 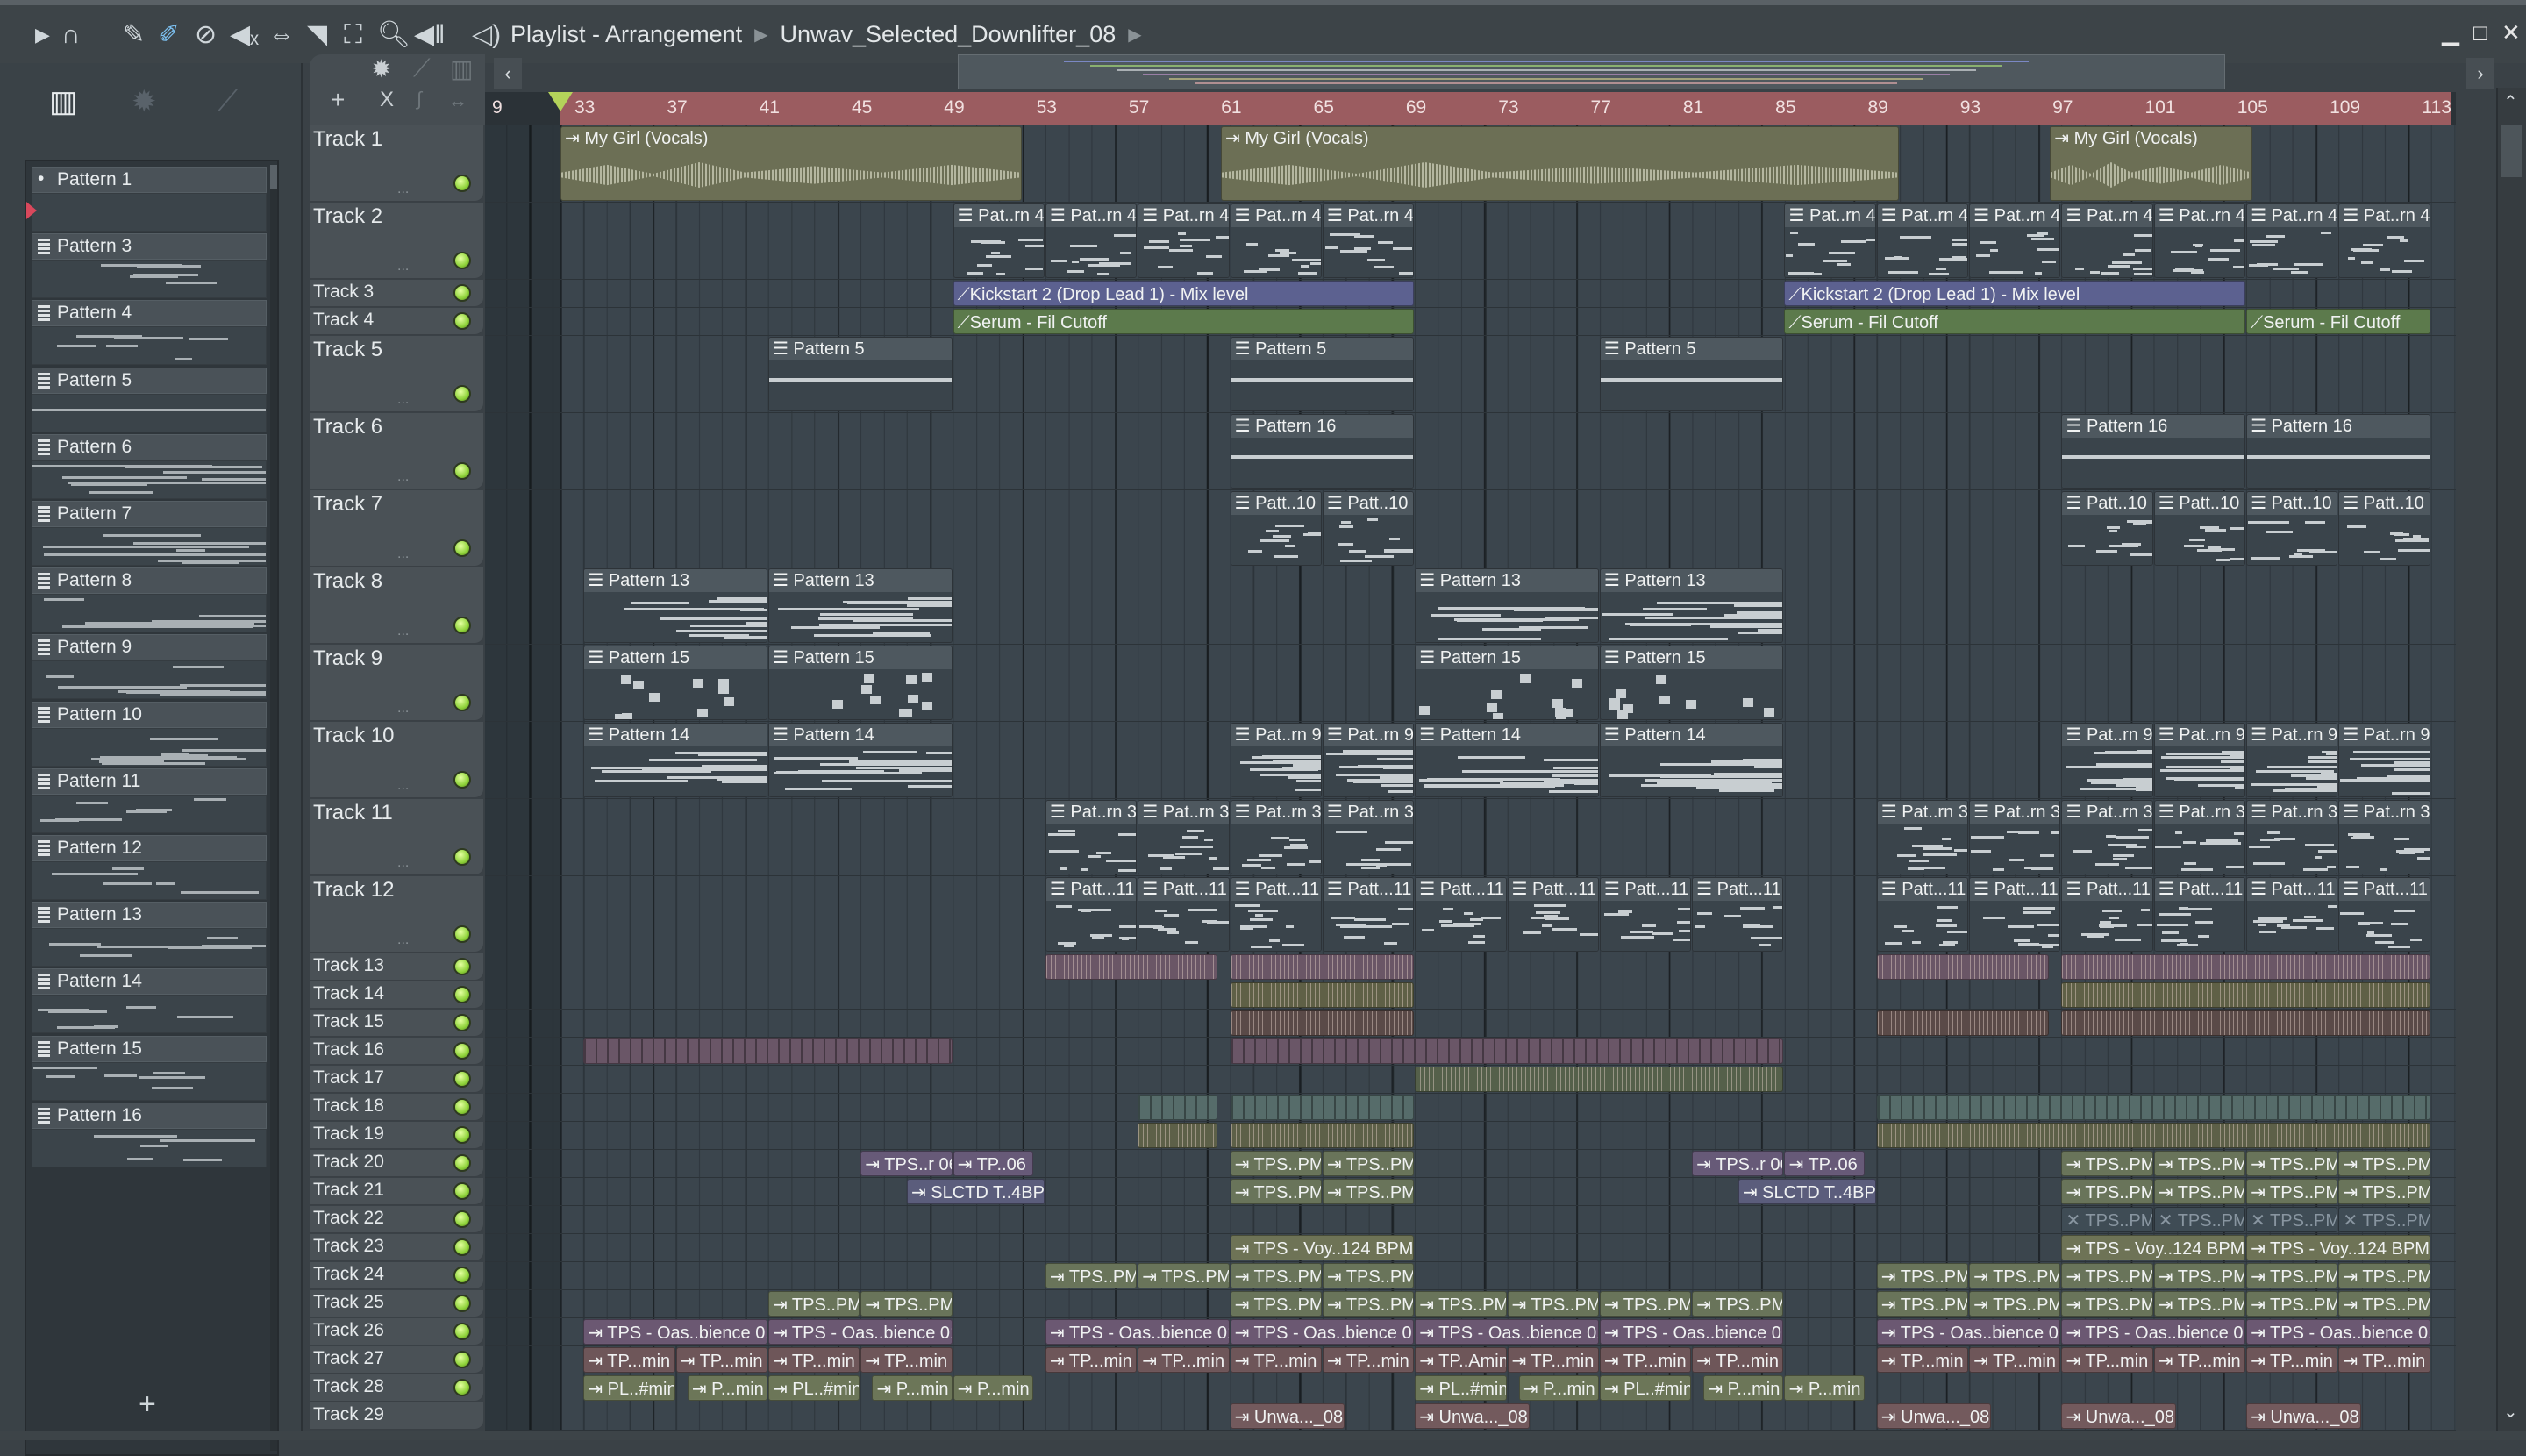 What do you see at coordinates (2480, 73) in the screenshot?
I see `scroll-right-button: ›` at bounding box center [2480, 73].